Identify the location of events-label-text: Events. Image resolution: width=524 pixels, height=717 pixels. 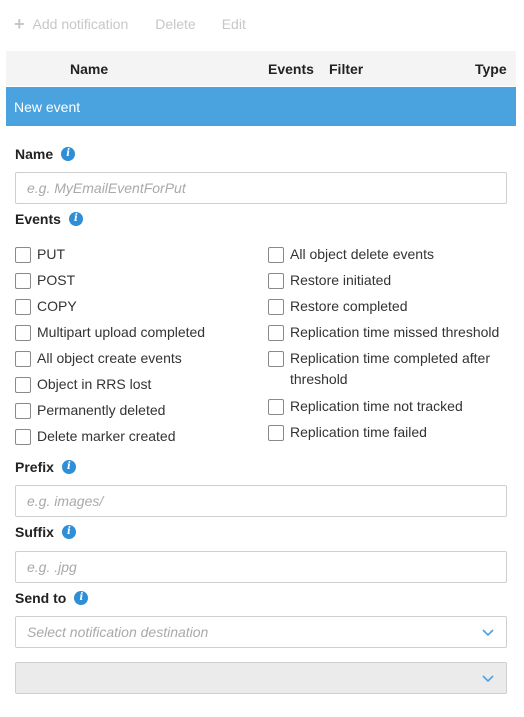
(38, 219).